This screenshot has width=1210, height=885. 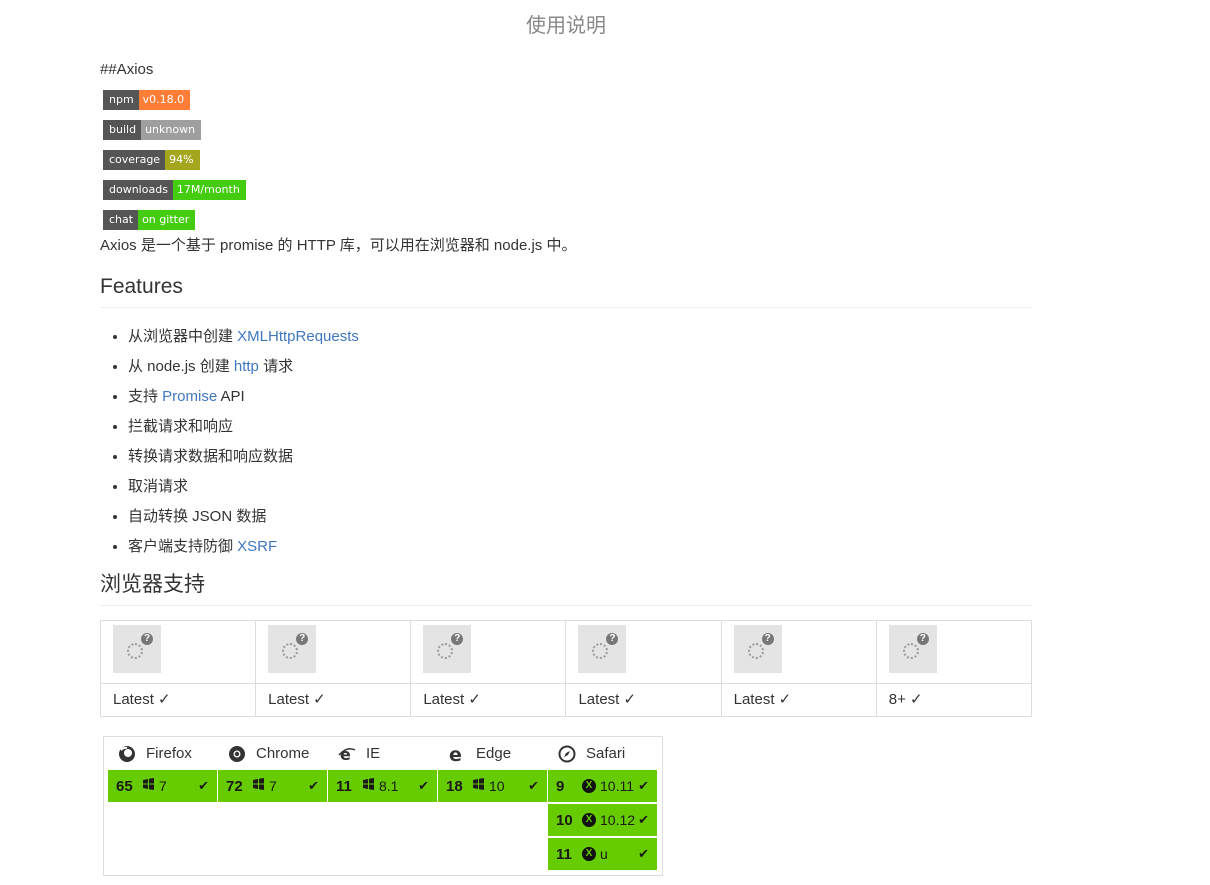 What do you see at coordinates (954, 700) in the screenshot?
I see `browser-version-cell: 8+ ✓` at bounding box center [954, 700].